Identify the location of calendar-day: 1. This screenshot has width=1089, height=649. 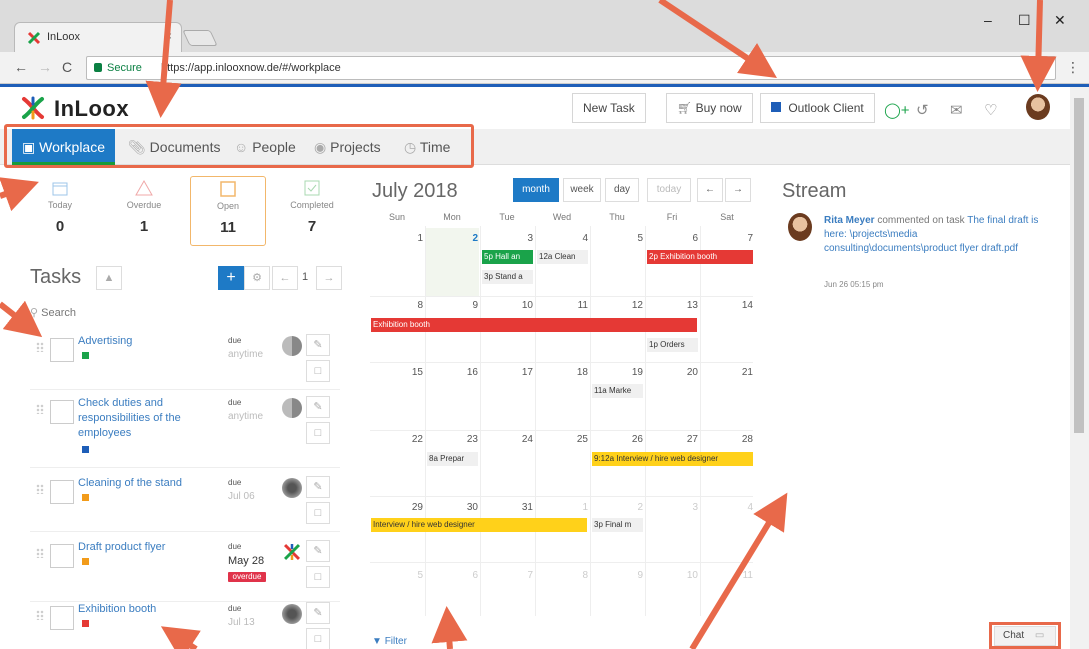
(398, 238).